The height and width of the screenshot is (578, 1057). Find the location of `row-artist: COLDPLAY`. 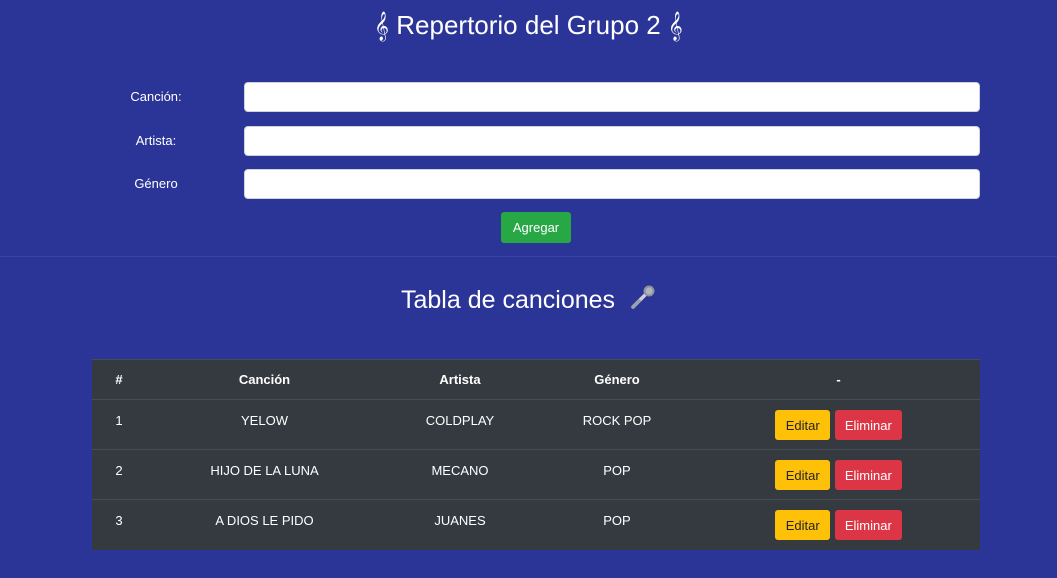

row-artist: COLDPLAY is located at coordinates (460, 424).